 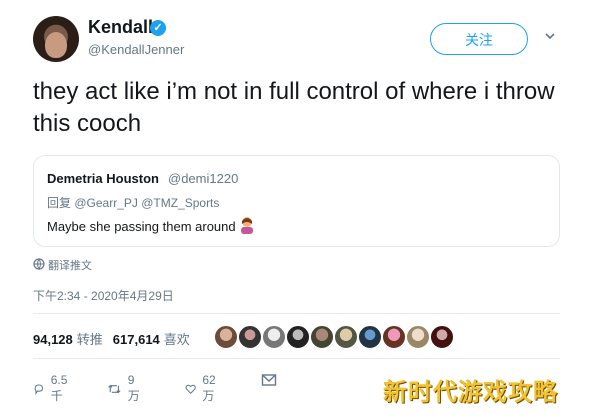 What do you see at coordinates (59, 388) in the screenshot?
I see `reply-count: 6.5千` at bounding box center [59, 388].